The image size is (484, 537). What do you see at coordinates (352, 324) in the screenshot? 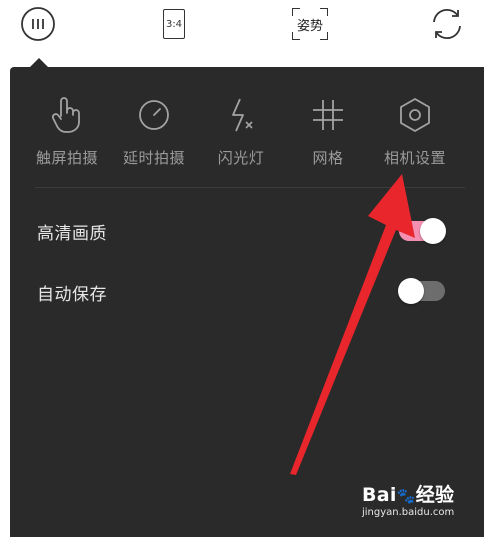
I see `red-arrow-annotation` at bounding box center [352, 324].